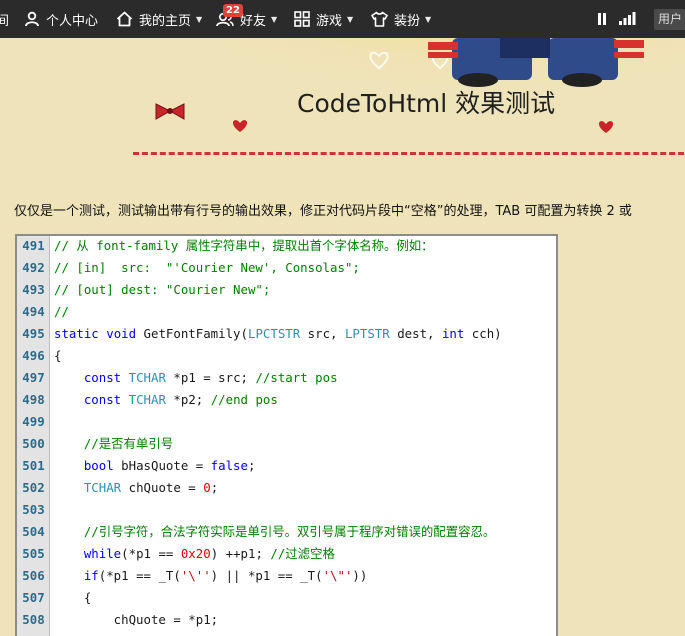 The image size is (685, 636). Describe the element at coordinates (121, 333) in the screenshot. I see `code-token: void` at that location.